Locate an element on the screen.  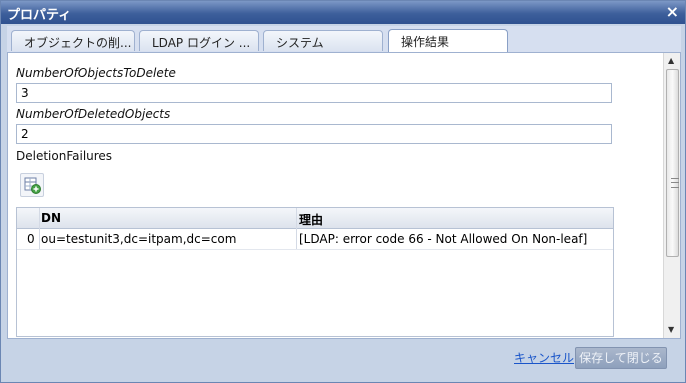
cancel-link: キャンセル is located at coordinates (544, 357).